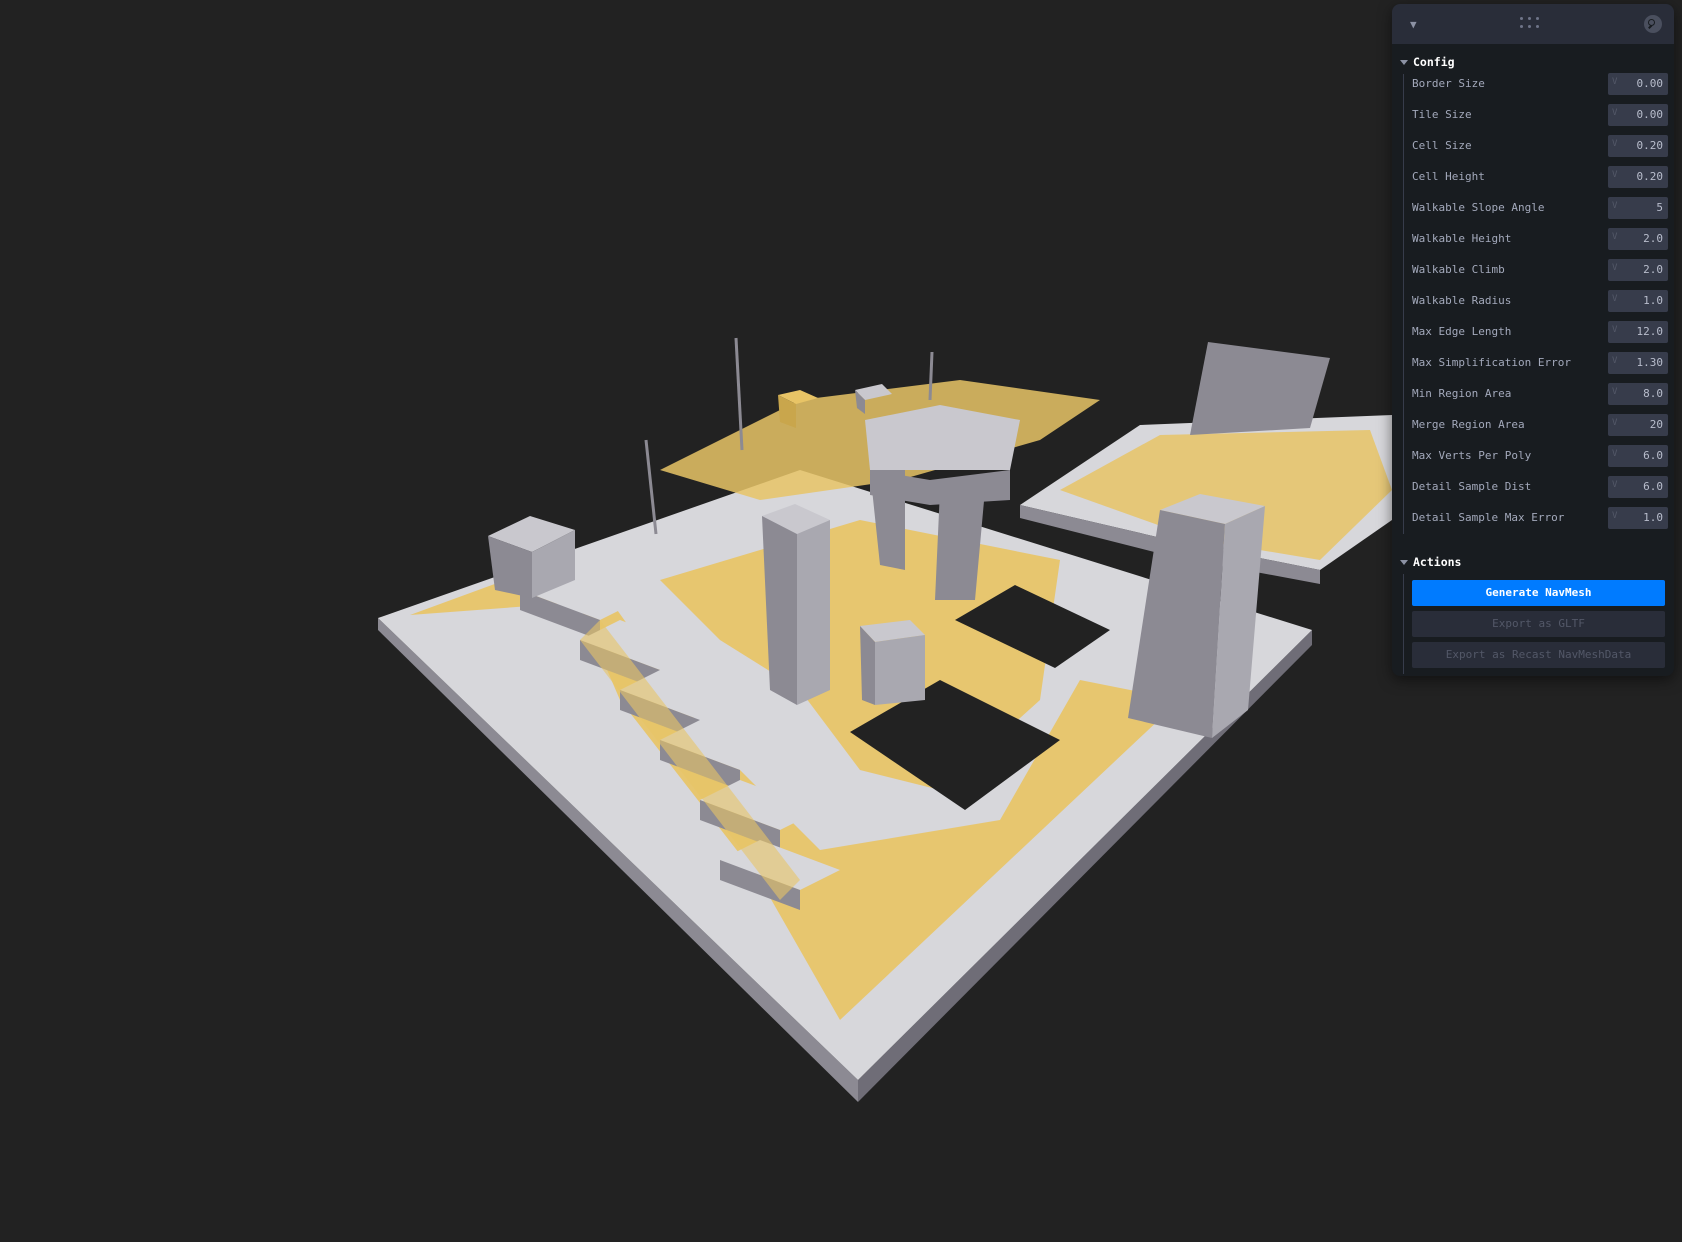 This screenshot has width=1682, height=1242. I want to click on field-tile-size: Tile Size V 0.00, so click(1540, 115).